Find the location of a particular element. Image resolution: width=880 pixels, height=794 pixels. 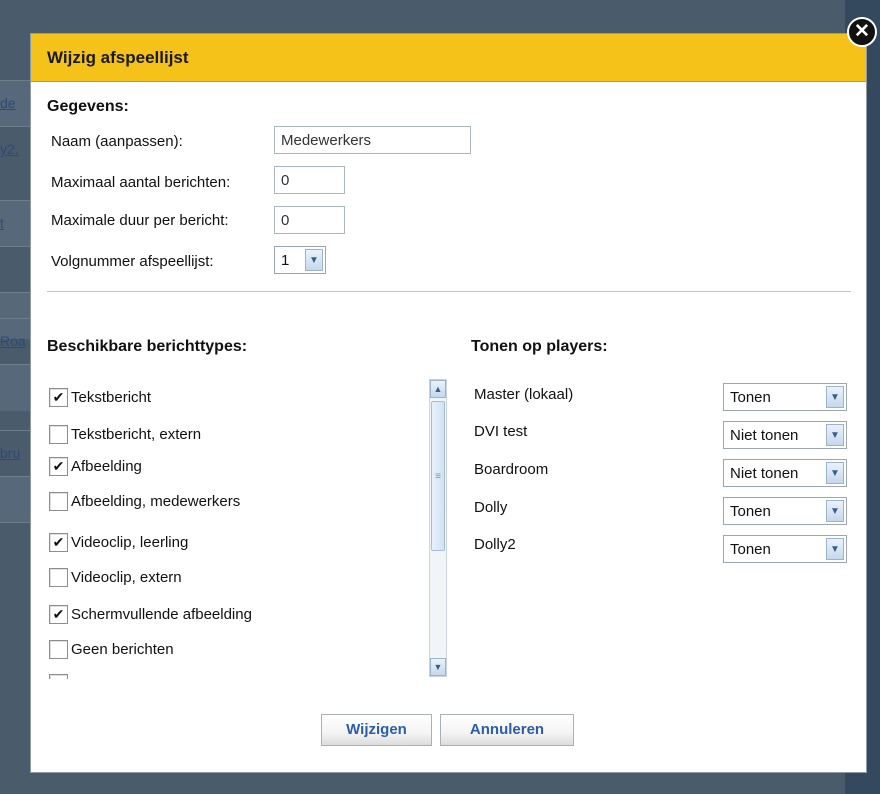

details-heading: Gegevens: is located at coordinates (88, 106).